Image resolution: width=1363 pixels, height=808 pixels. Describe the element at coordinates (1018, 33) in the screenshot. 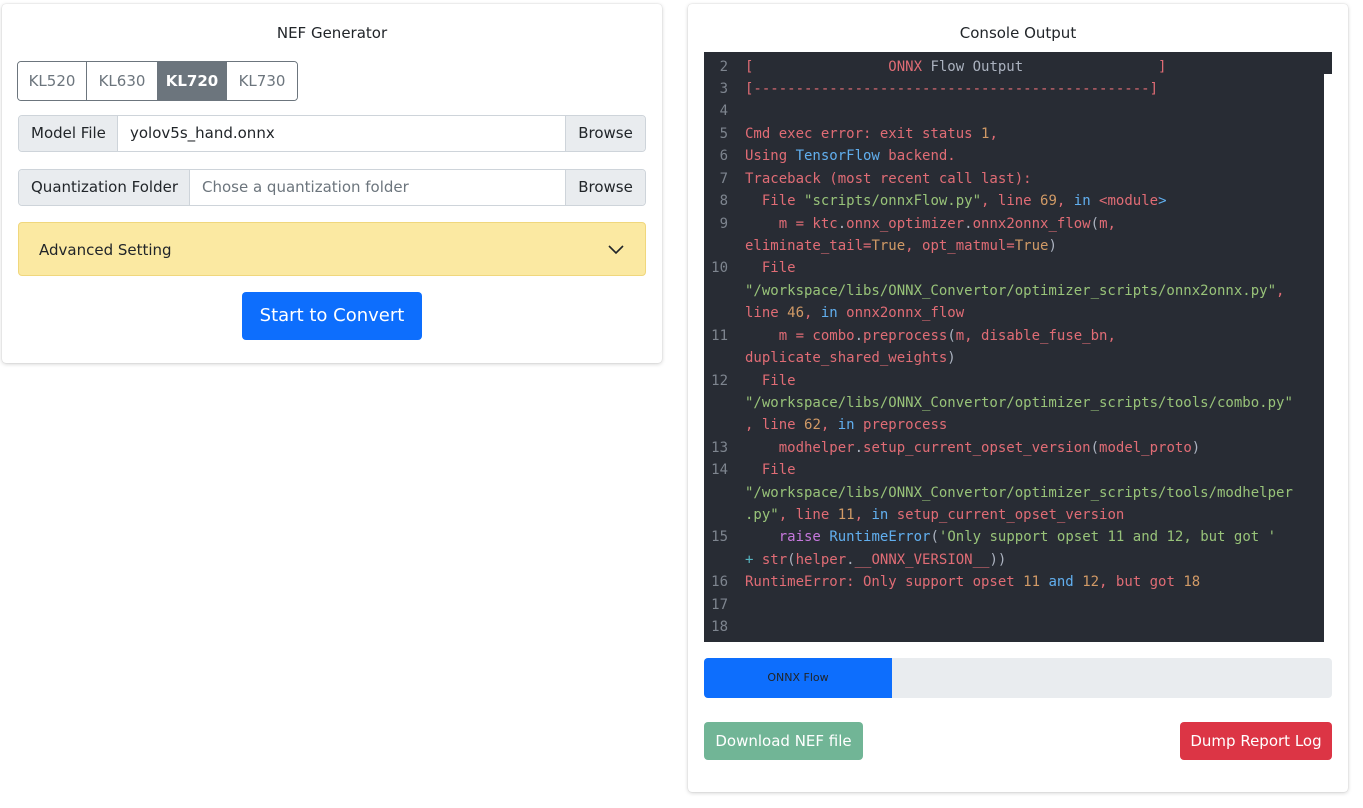

I see `console-output-title: Console Output` at that location.